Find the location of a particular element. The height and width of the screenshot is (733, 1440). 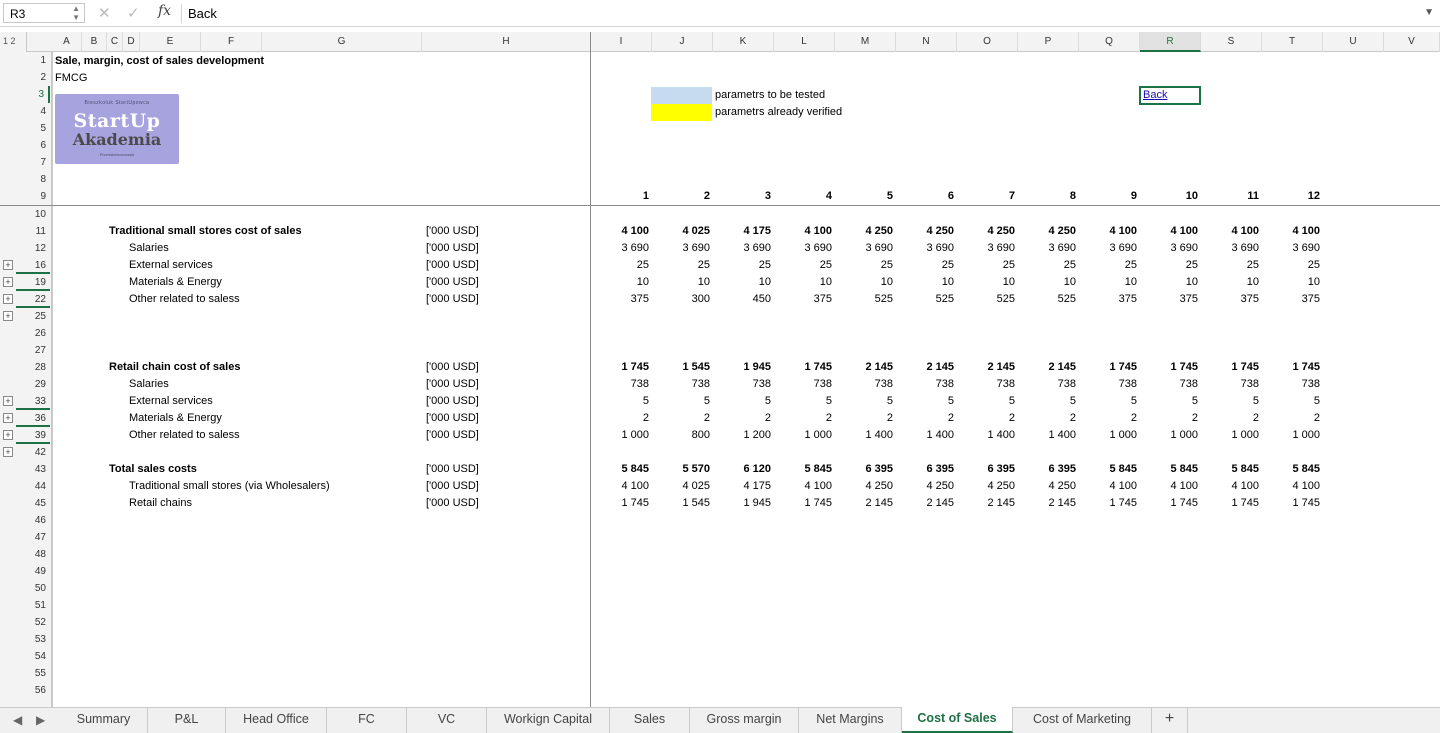

row-header-33: 33 is located at coordinates (33, 401).